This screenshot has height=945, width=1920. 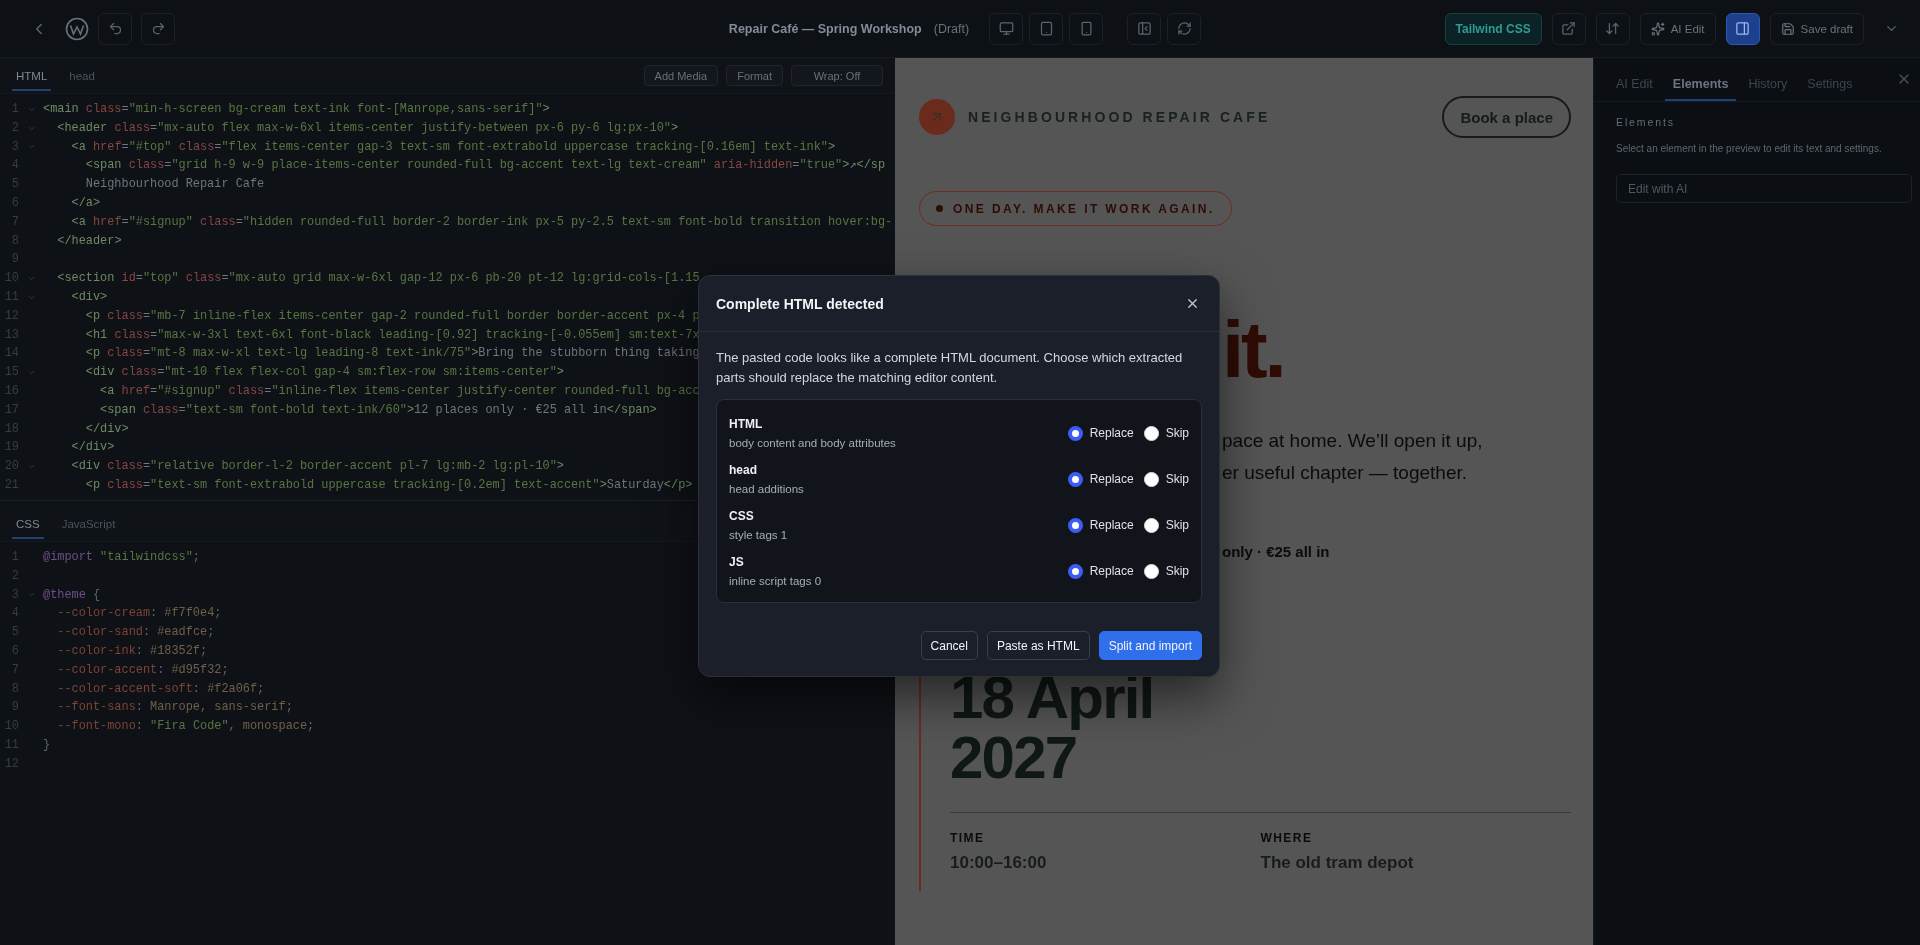 I want to click on code-line: --font-mono: "Fira Code", monospace;, so click(x=185, y=727).